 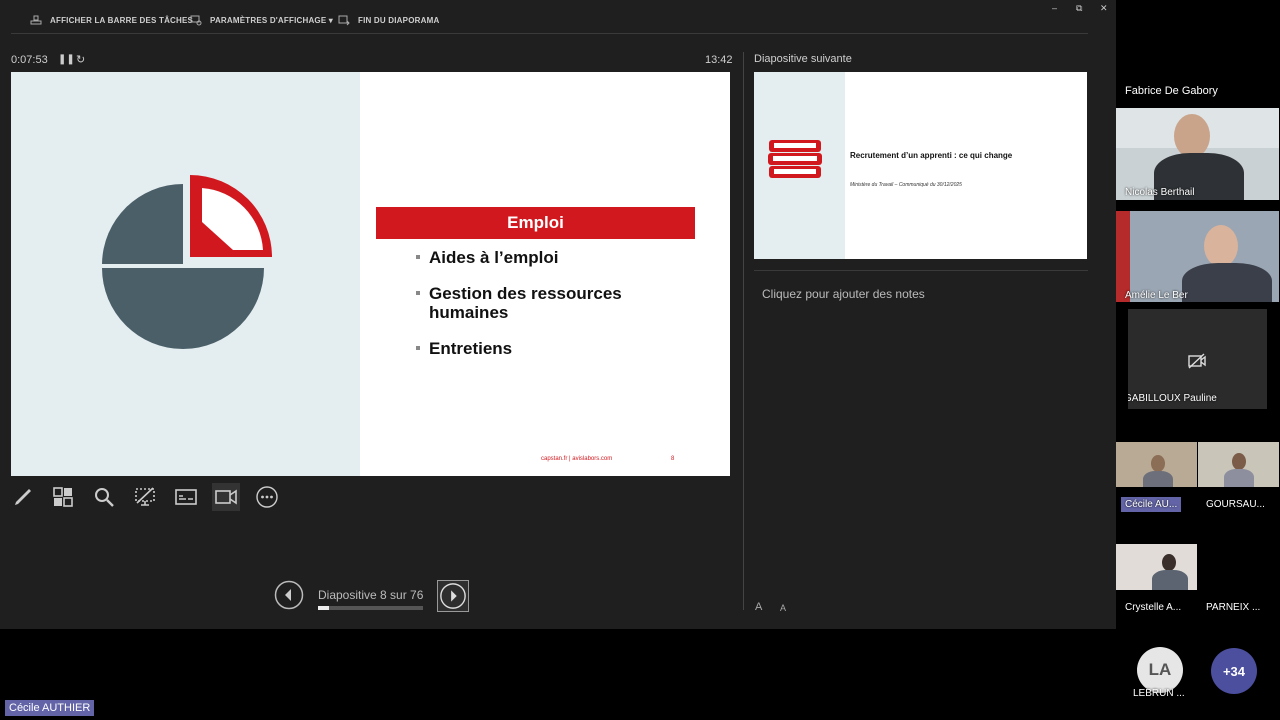 What do you see at coordinates (1172, 398) in the screenshot?
I see `participant-name: GABILLOUX Pauline` at bounding box center [1172, 398].